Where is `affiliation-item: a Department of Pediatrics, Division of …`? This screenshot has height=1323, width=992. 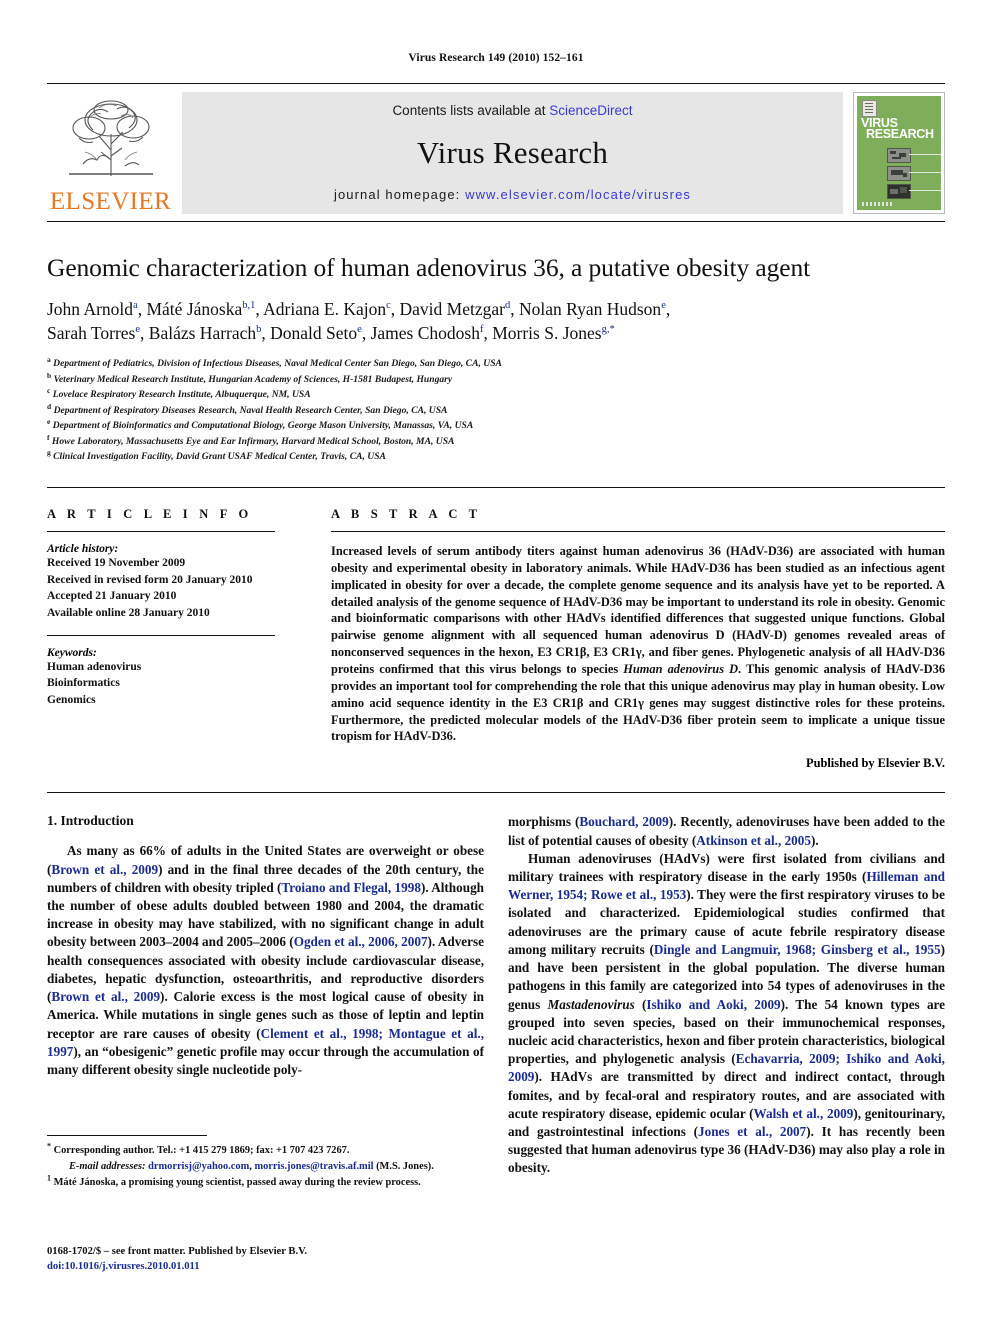 affiliation-item: a Department of Pediatrics, Division of … is located at coordinates (496, 364).